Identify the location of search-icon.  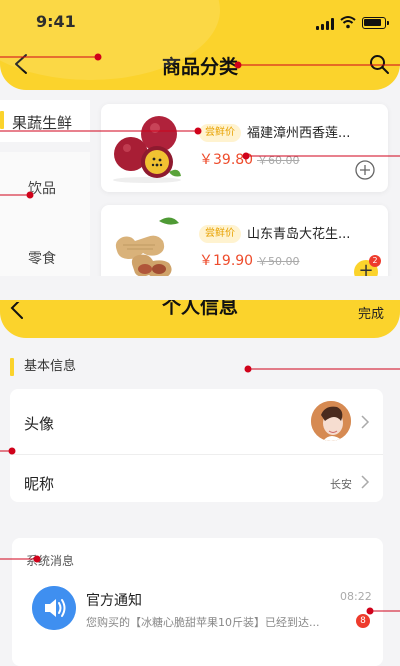
(379, 64).